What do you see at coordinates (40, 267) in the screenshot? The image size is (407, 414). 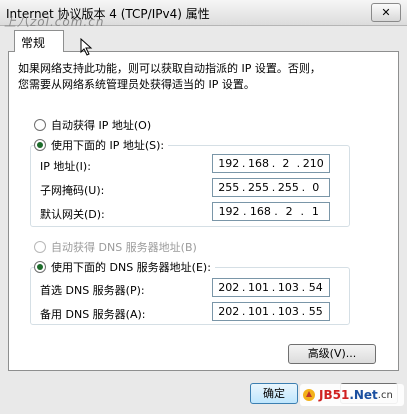 I see `manual-dns-radio` at bounding box center [40, 267].